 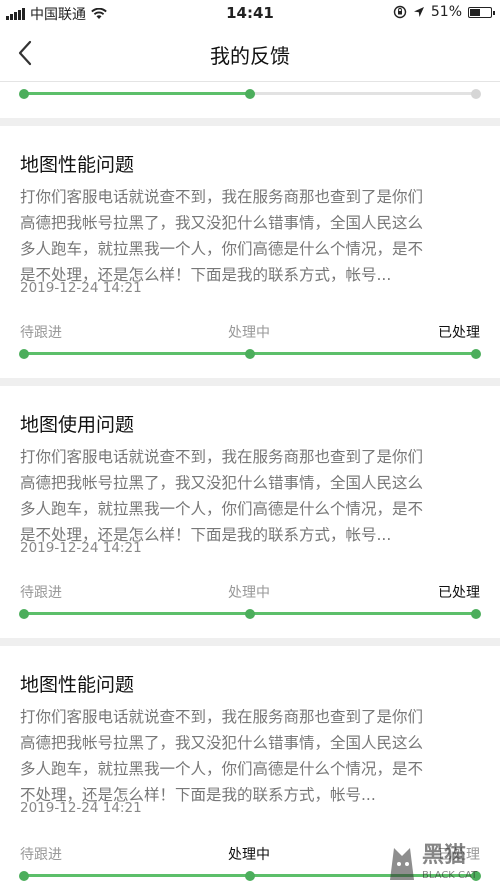 What do you see at coordinates (444, 855) in the screenshot?
I see `watermark-text: 黑猫` at bounding box center [444, 855].